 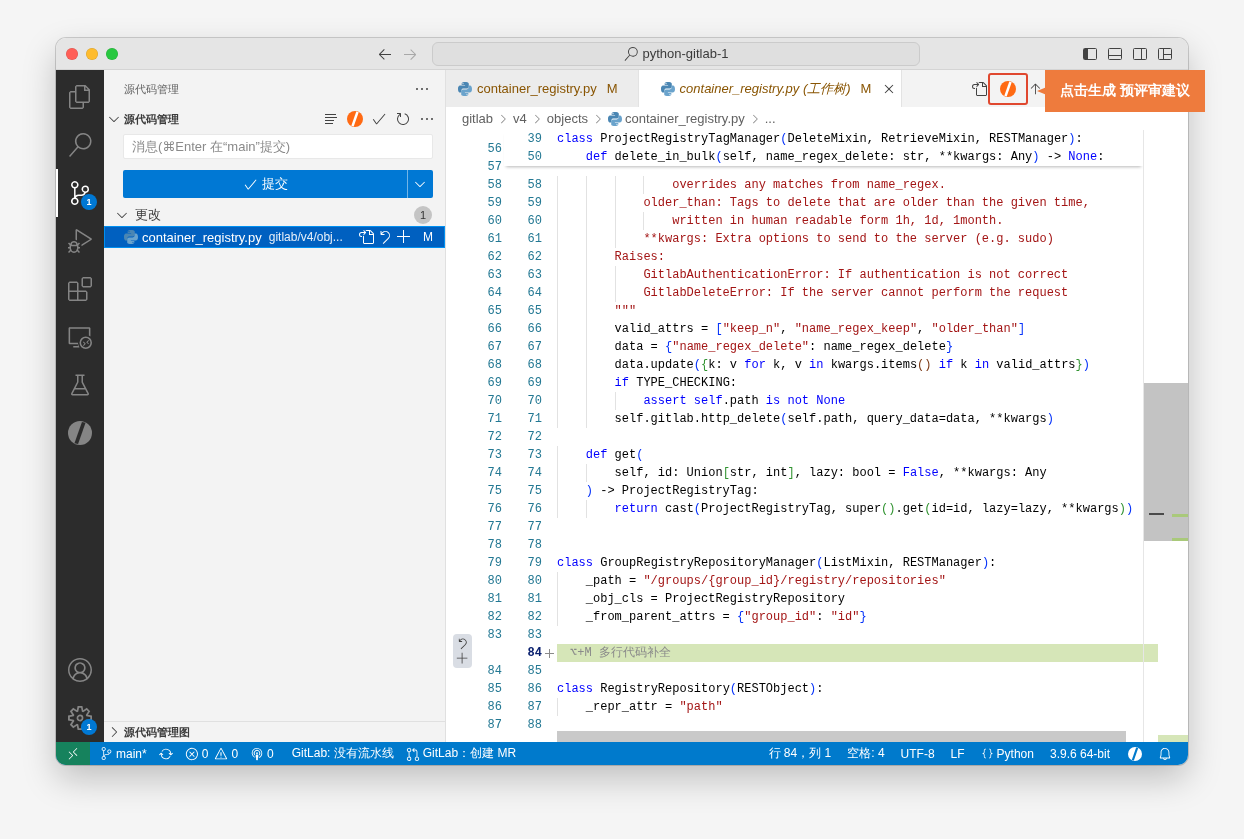 I want to click on line-number: 62, so click(x=494, y=257).